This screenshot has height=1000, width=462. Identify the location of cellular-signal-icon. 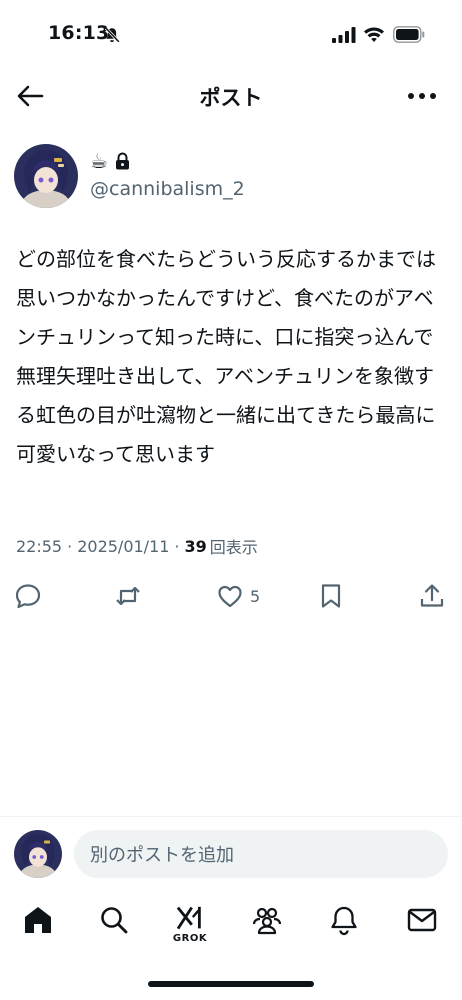
(344, 35).